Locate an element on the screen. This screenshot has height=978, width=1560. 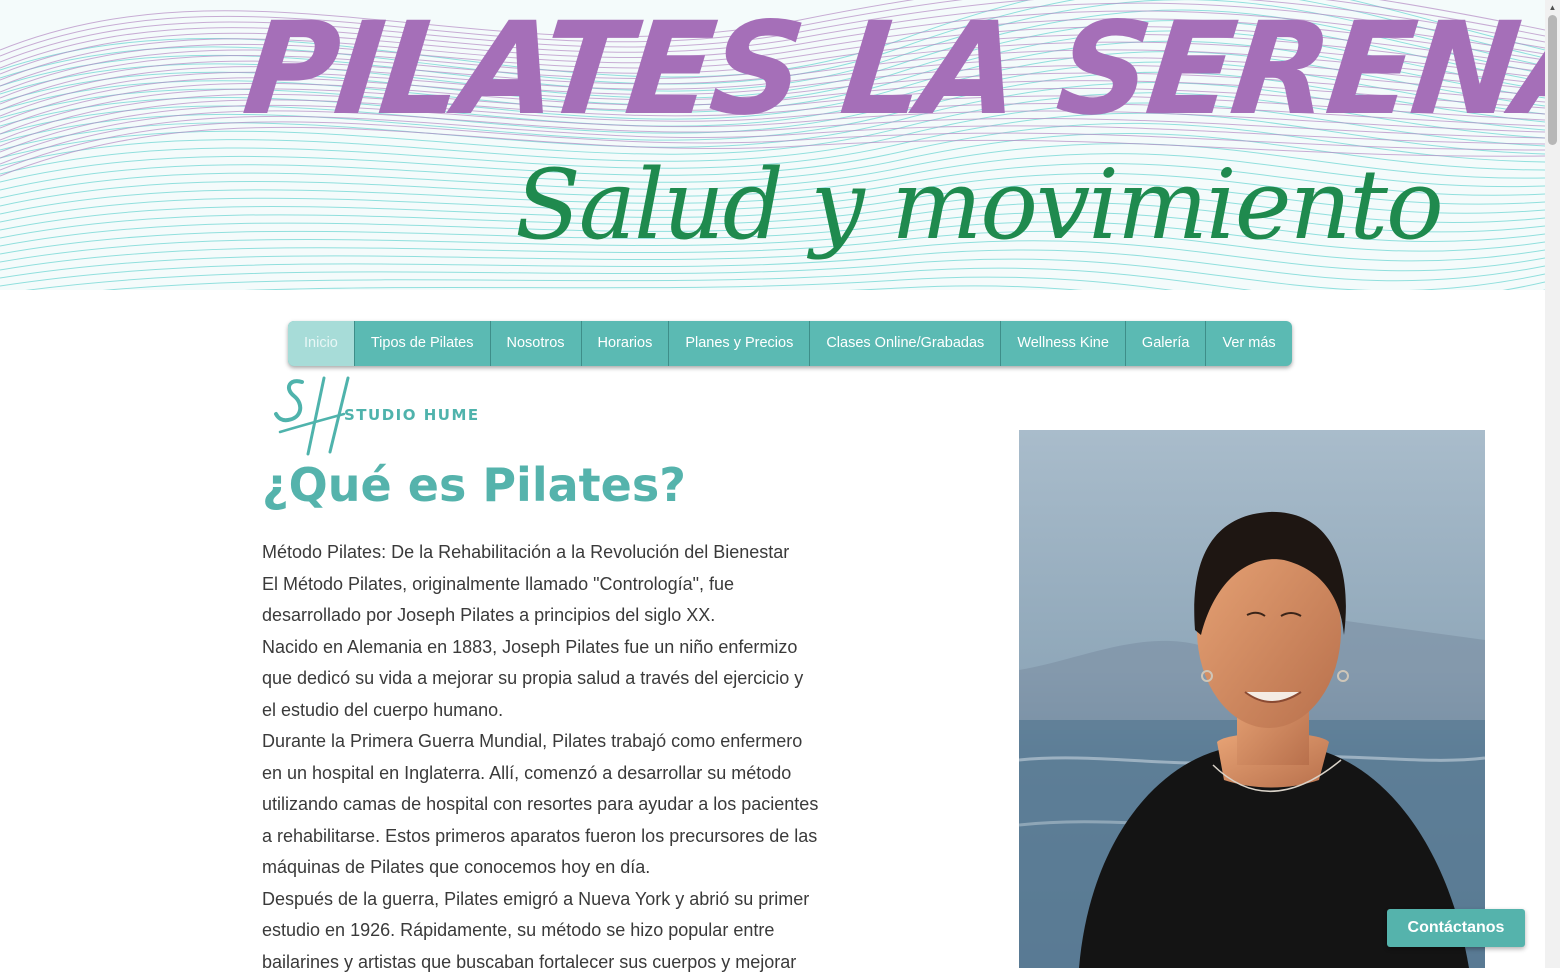
contact-button: Contáctanos is located at coordinates (1456, 928).